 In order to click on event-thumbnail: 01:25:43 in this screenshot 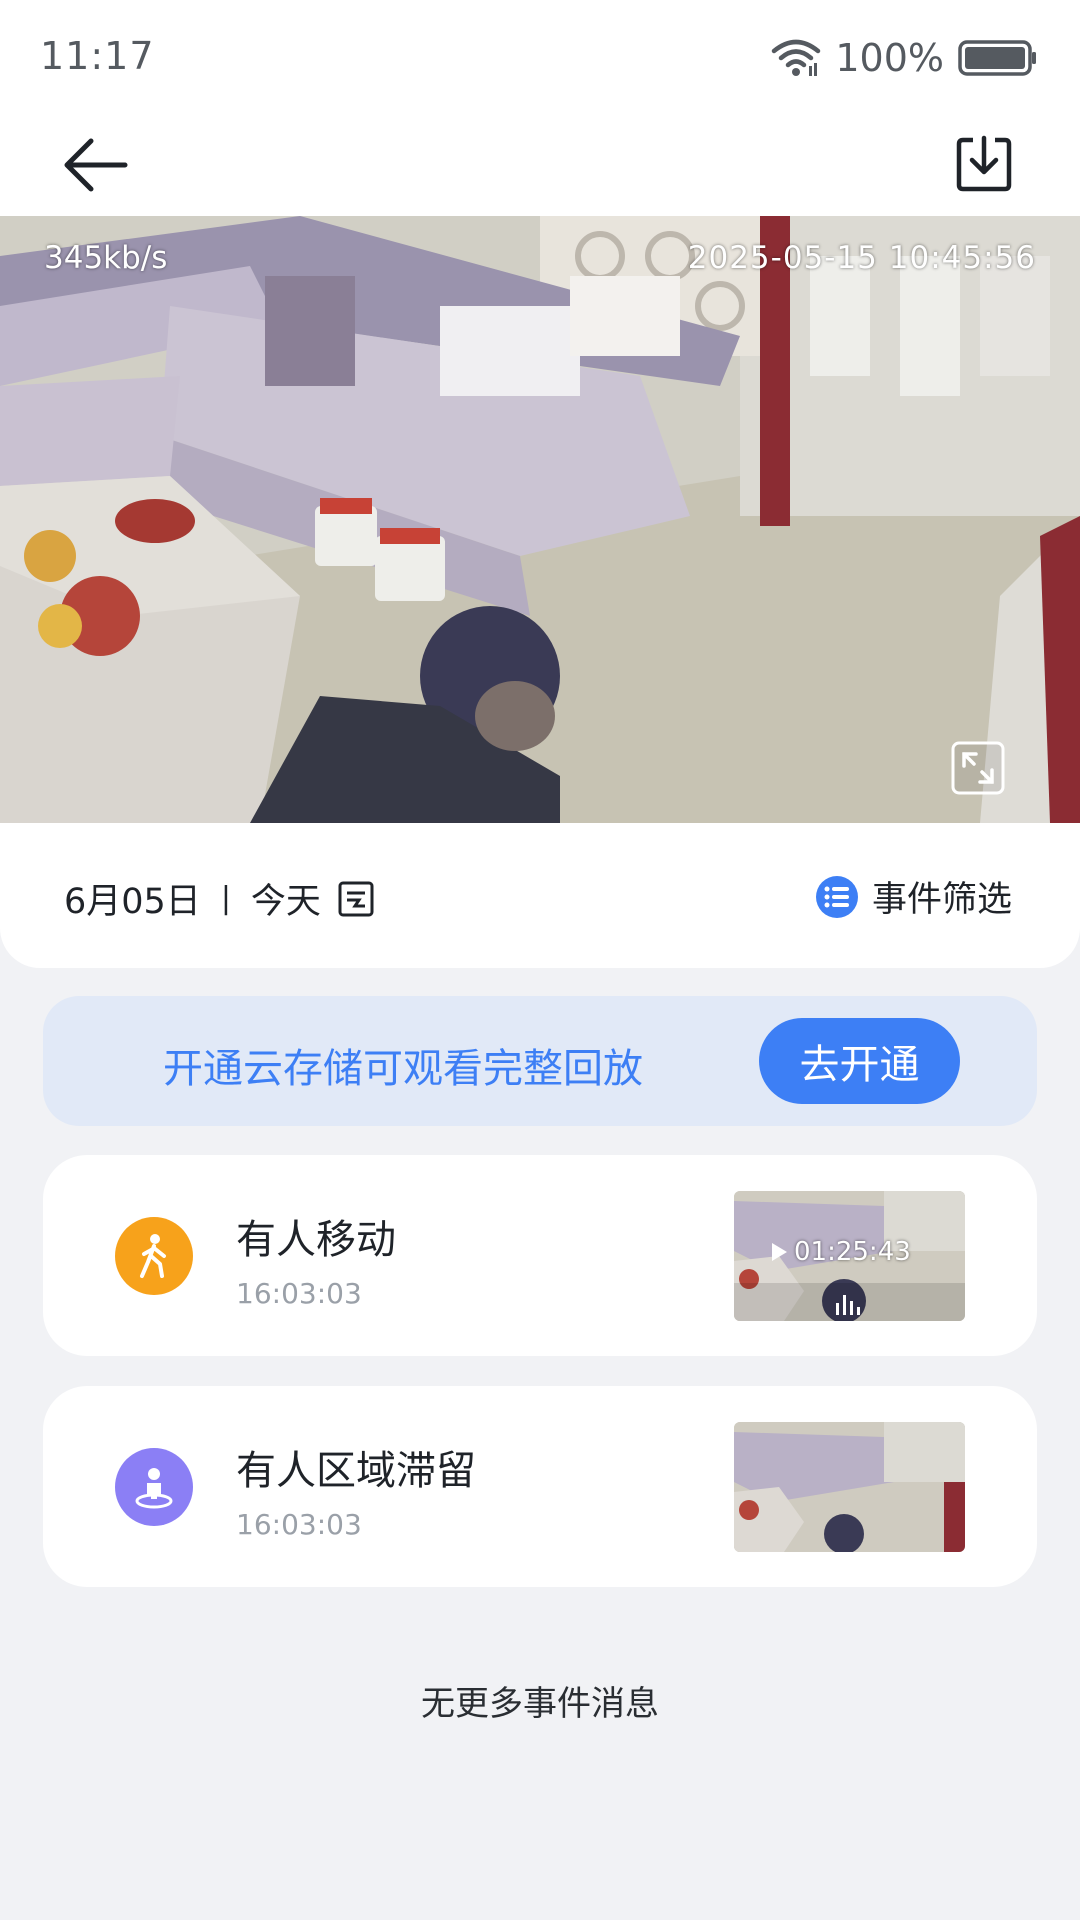, I will do `click(849, 1256)`.